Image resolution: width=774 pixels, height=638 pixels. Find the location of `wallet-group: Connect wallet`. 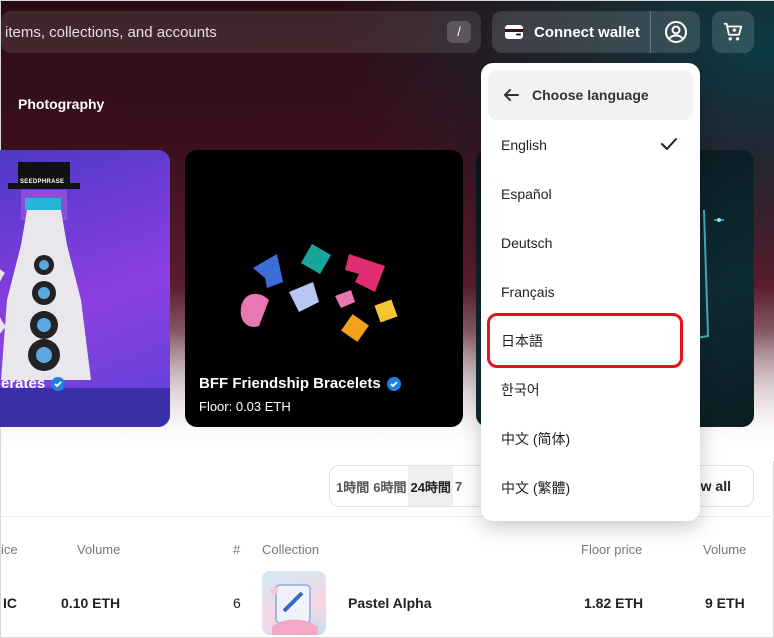

wallet-group: Connect wallet is located at coordinates (596, 32).